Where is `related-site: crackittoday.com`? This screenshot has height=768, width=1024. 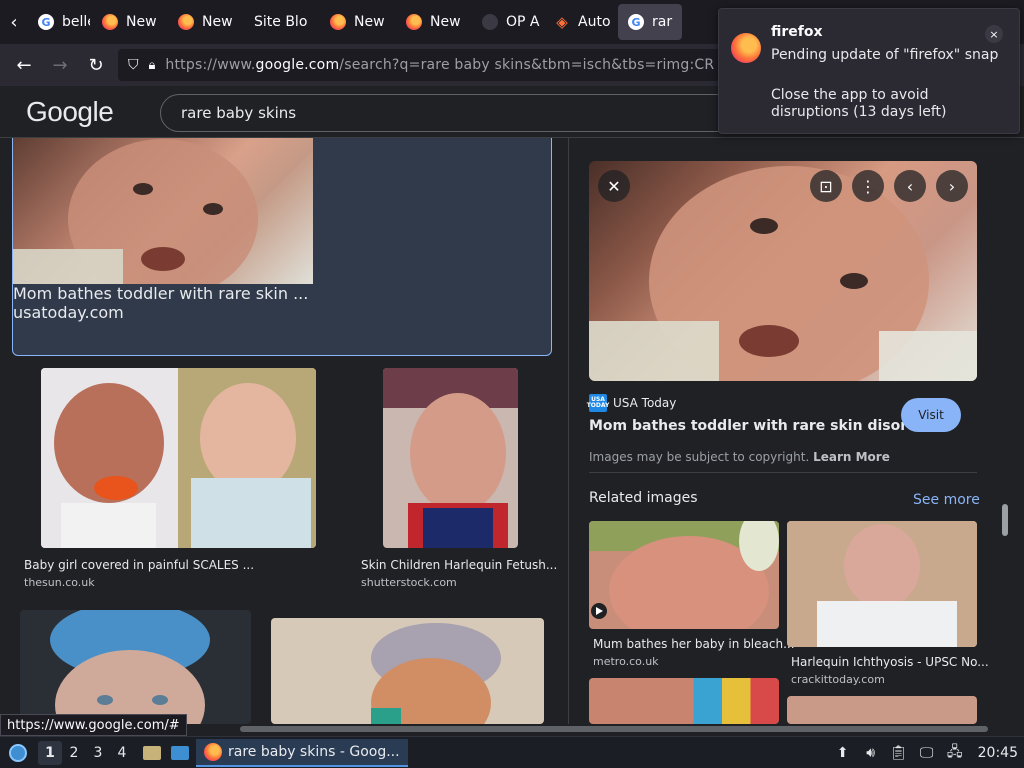 related-site: crackittoday.com is located at coordinates (838, 679).